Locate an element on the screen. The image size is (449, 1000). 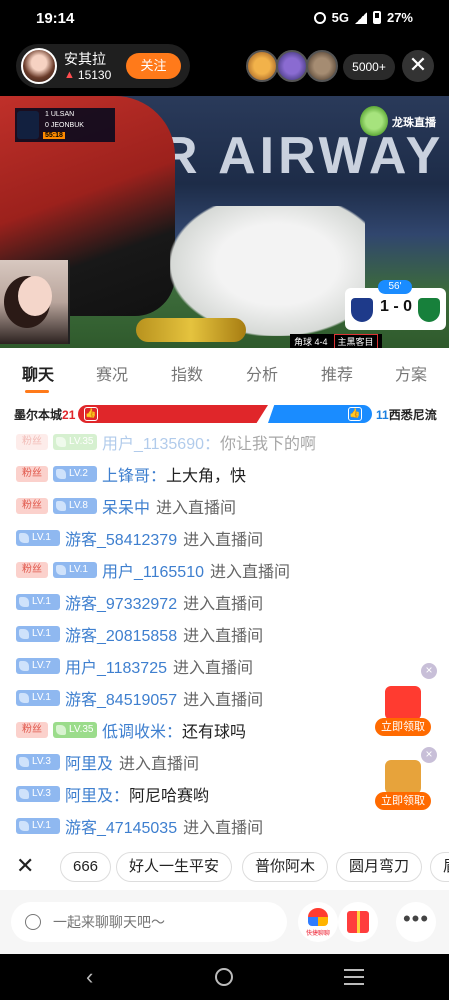
chat-message: 粉丝 LV.2 上锋哥： 上大角，快 is located at coordinates (131, 474).